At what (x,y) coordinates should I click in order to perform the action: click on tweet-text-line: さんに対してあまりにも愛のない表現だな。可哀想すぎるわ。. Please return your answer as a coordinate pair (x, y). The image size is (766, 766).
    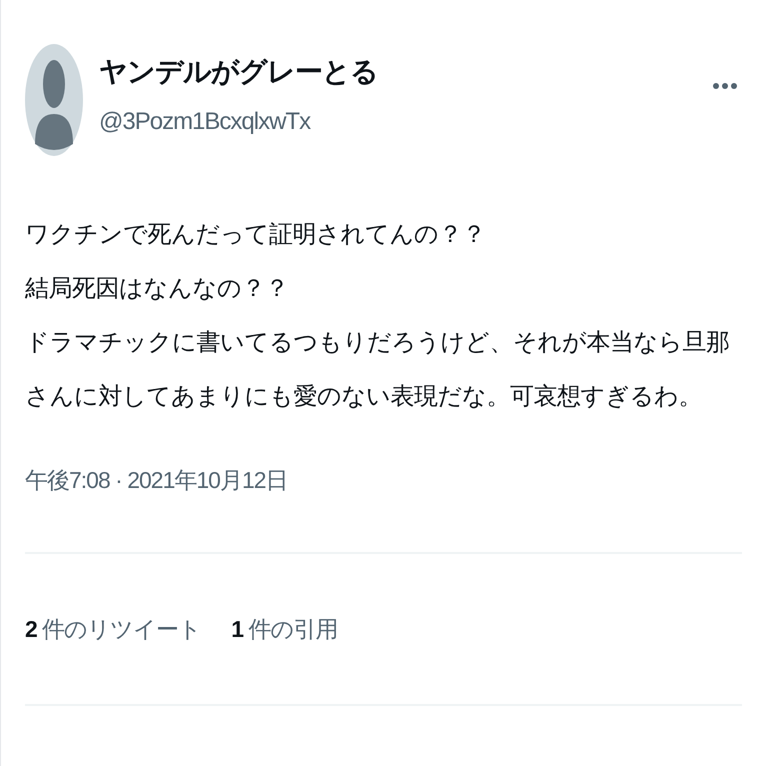
    Looking at the image, I should click on (364, 397).